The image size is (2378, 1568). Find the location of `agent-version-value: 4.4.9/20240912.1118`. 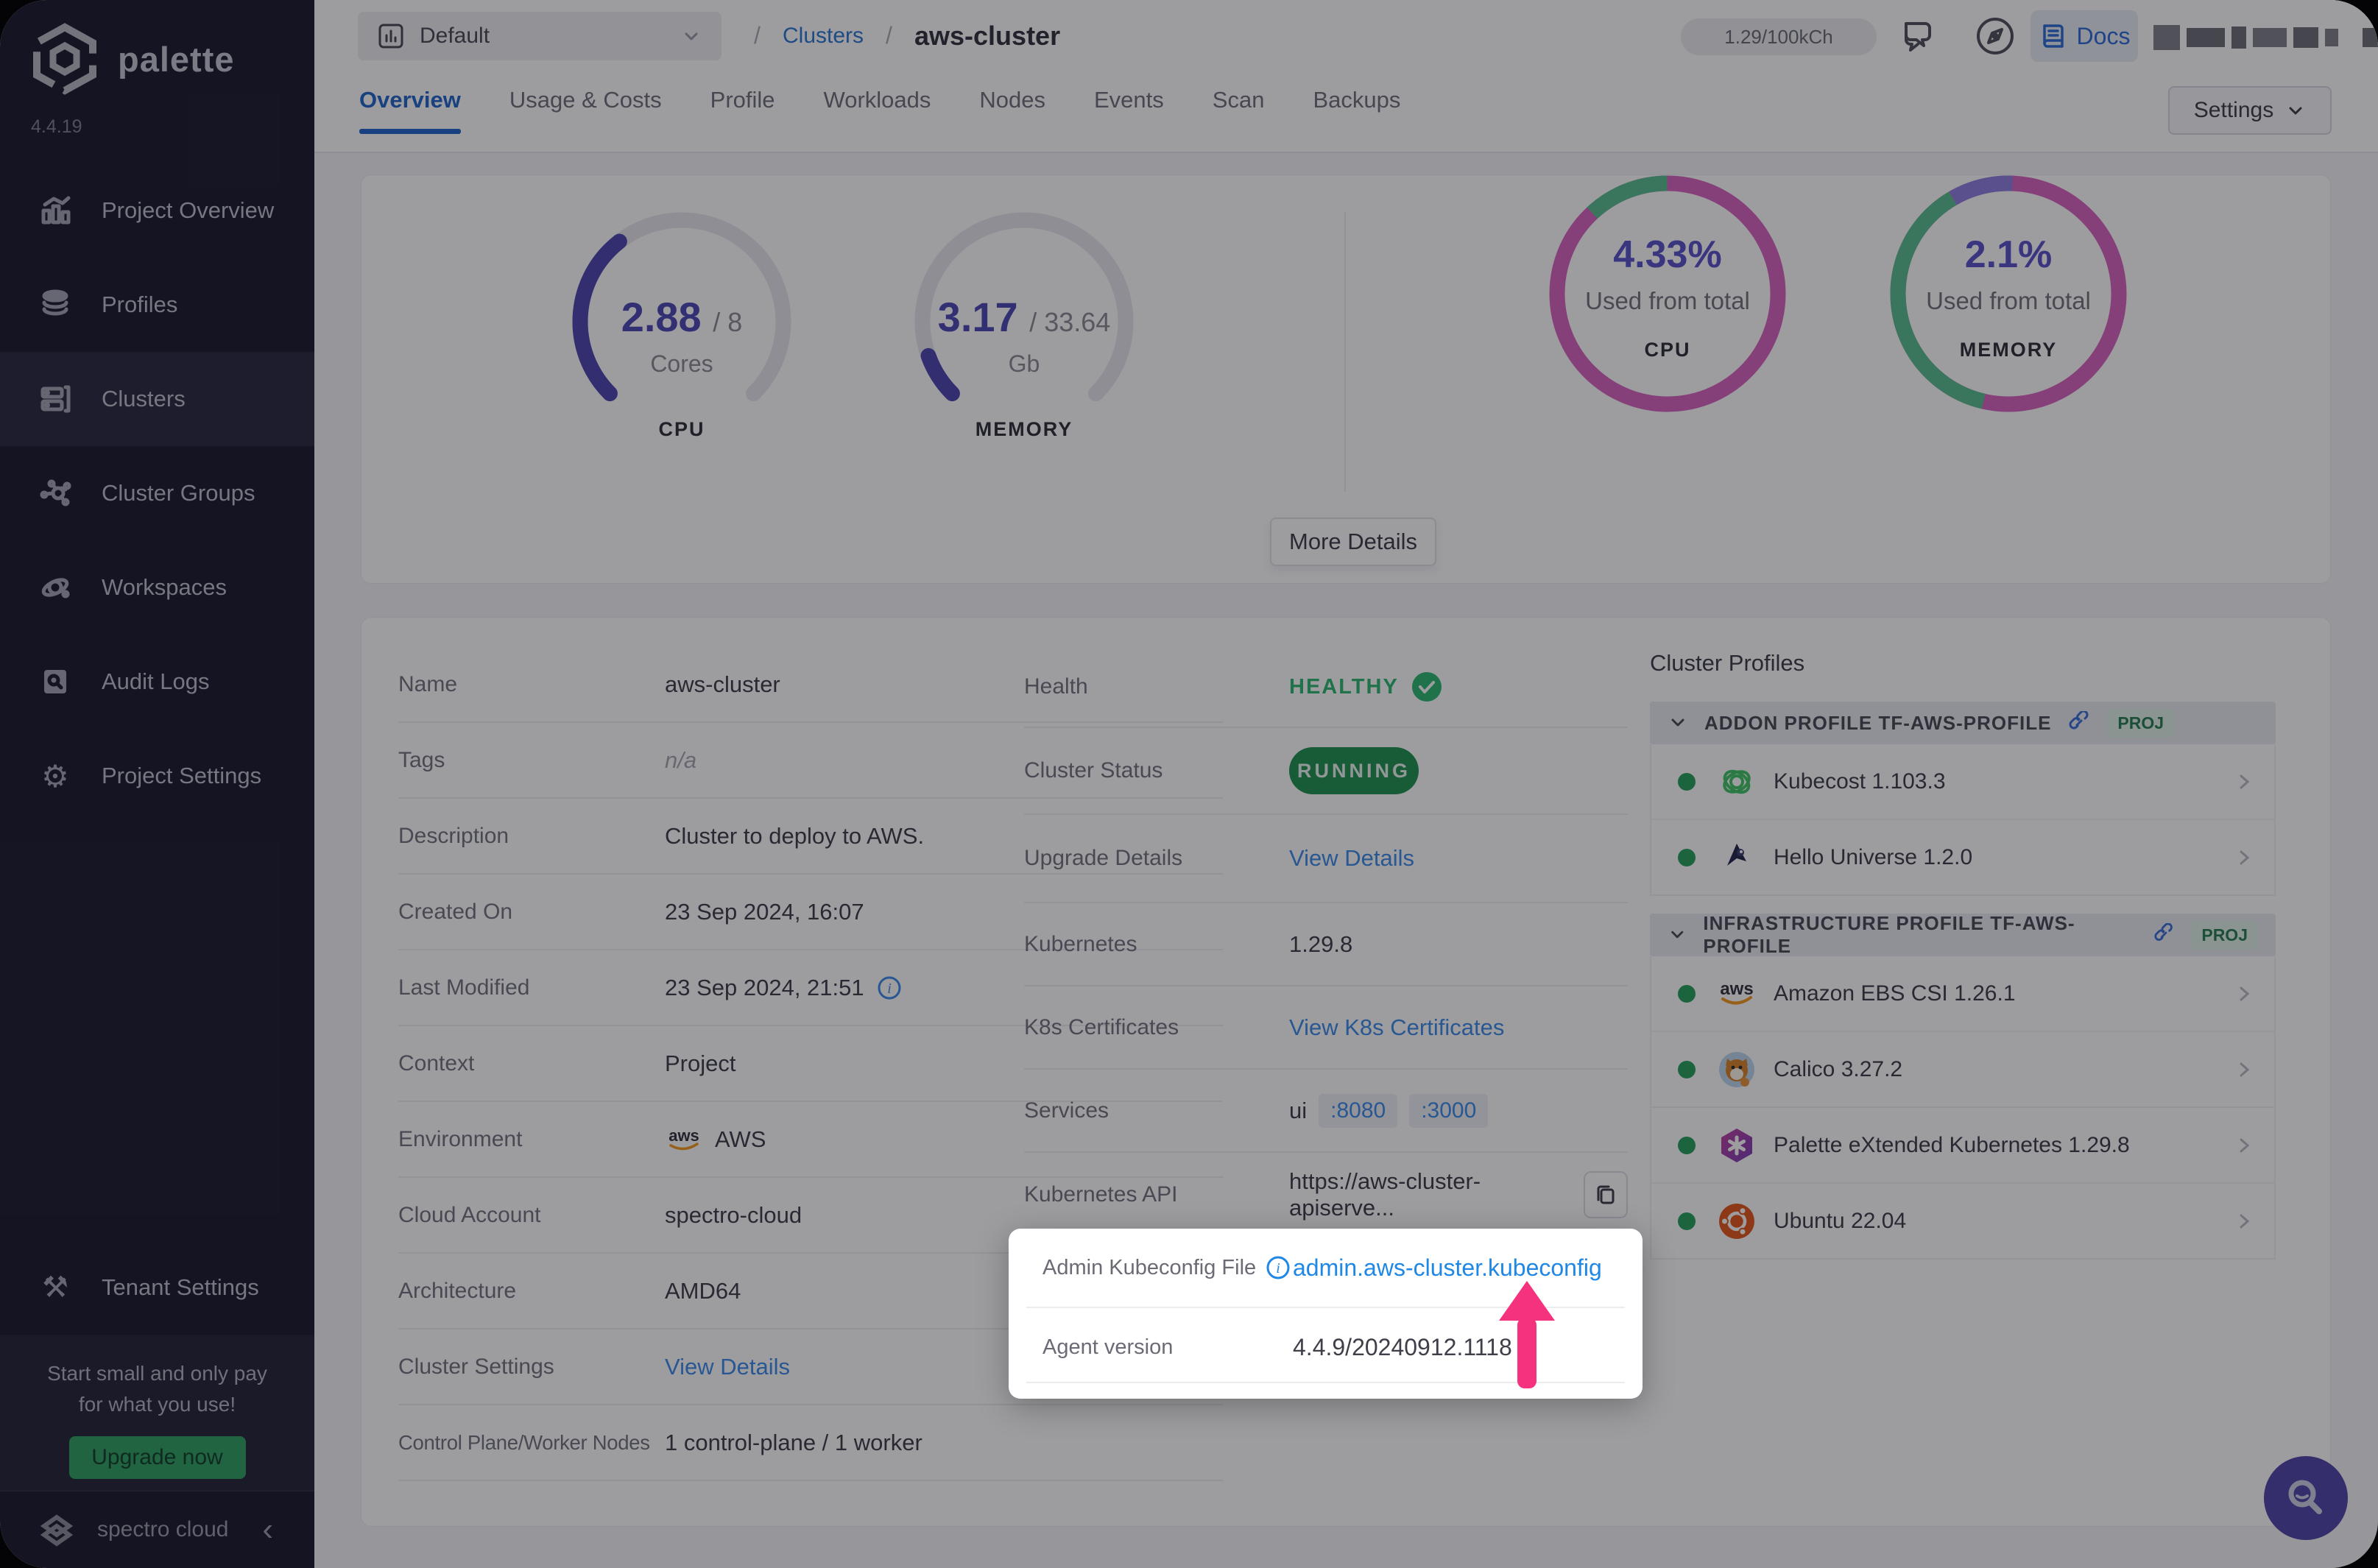

agent-version-value: 4.4.9/20240912.1118 is located at coordinates (1402, 1346).